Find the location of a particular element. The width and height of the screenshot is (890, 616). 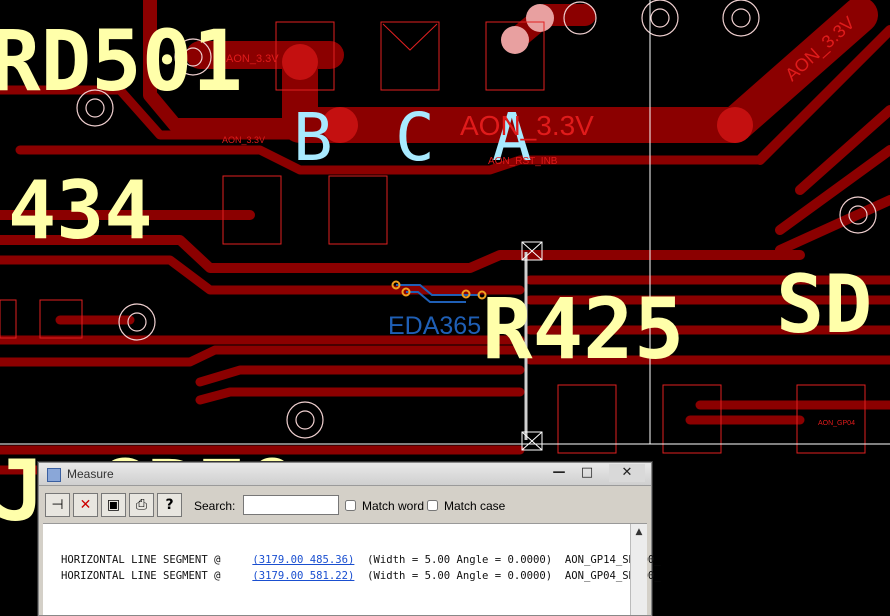

silk-c: C is located at coordinates (415, 137).